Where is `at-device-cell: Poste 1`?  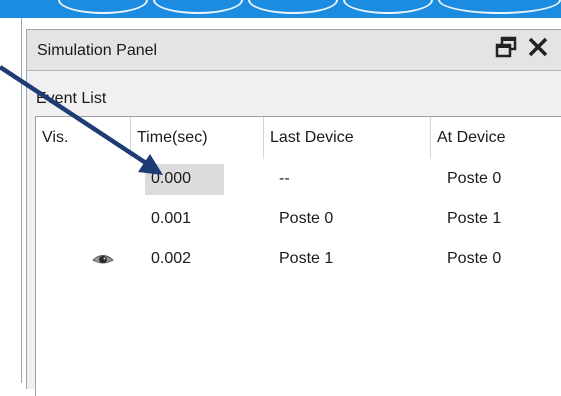
at-device-cell: Poste 1 is located at coordinates (474, 218).